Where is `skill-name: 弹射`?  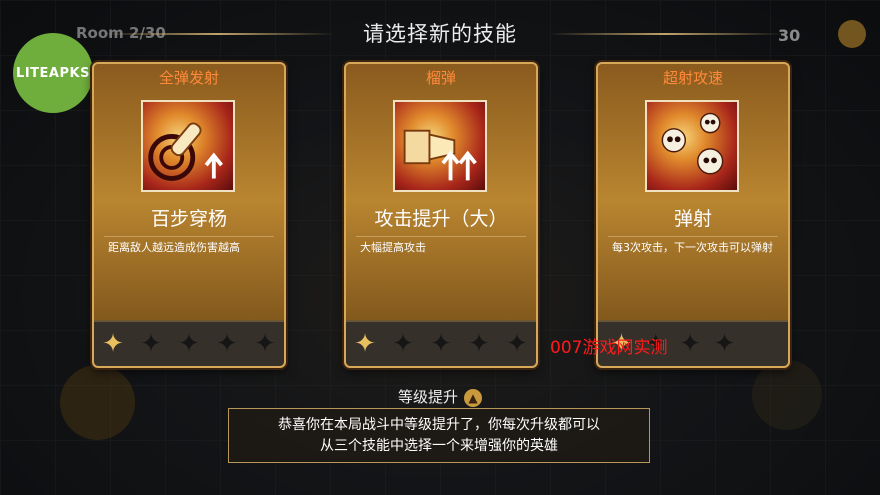 skill-name: 弹射 is located at coordinates (692, 219).